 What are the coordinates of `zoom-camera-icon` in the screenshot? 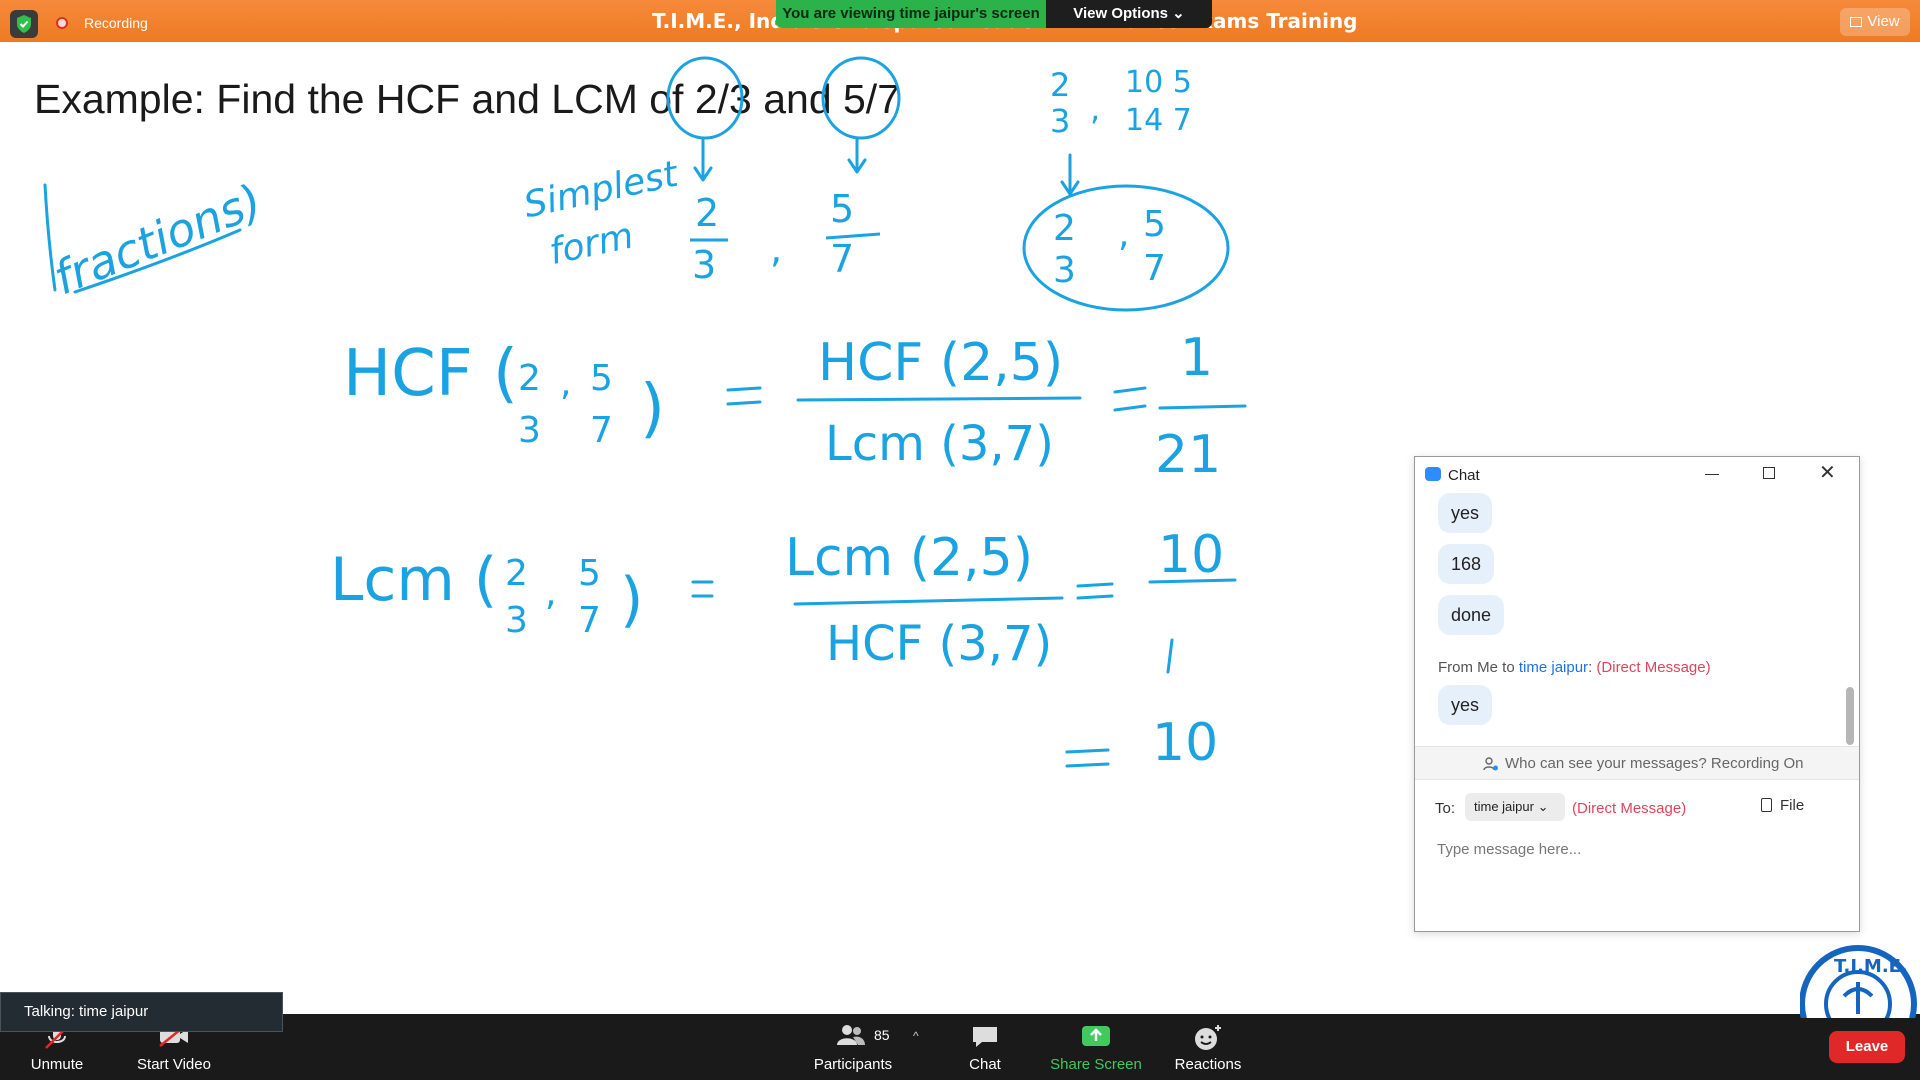 It's located at (1433, 474).